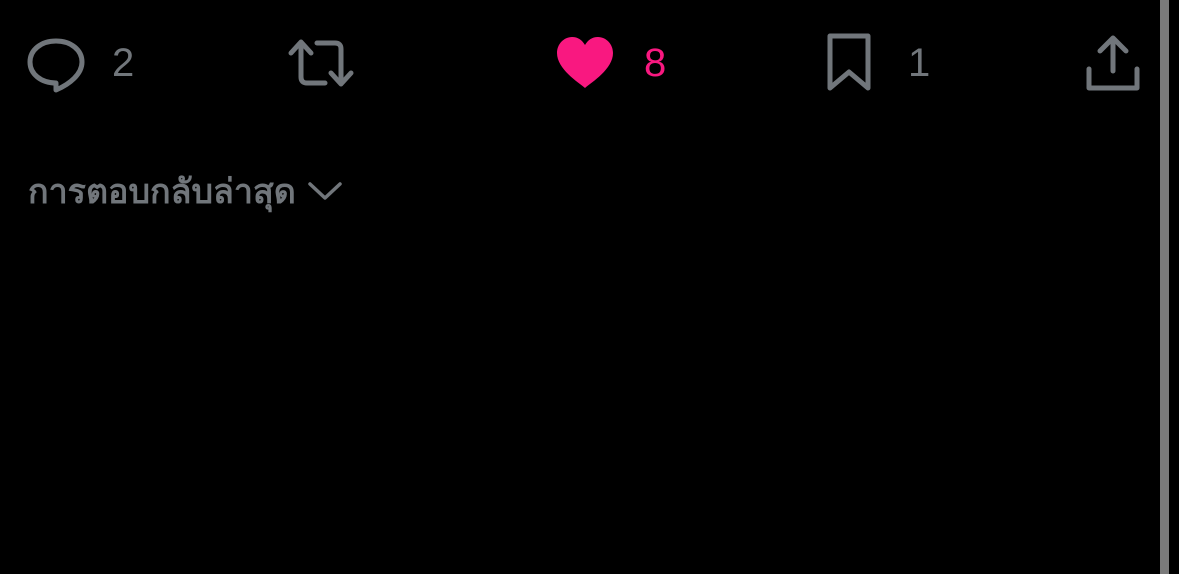 The width and height of the screenshot is (1179, 574). I want to click on scrollbar, so click(1164, 287).